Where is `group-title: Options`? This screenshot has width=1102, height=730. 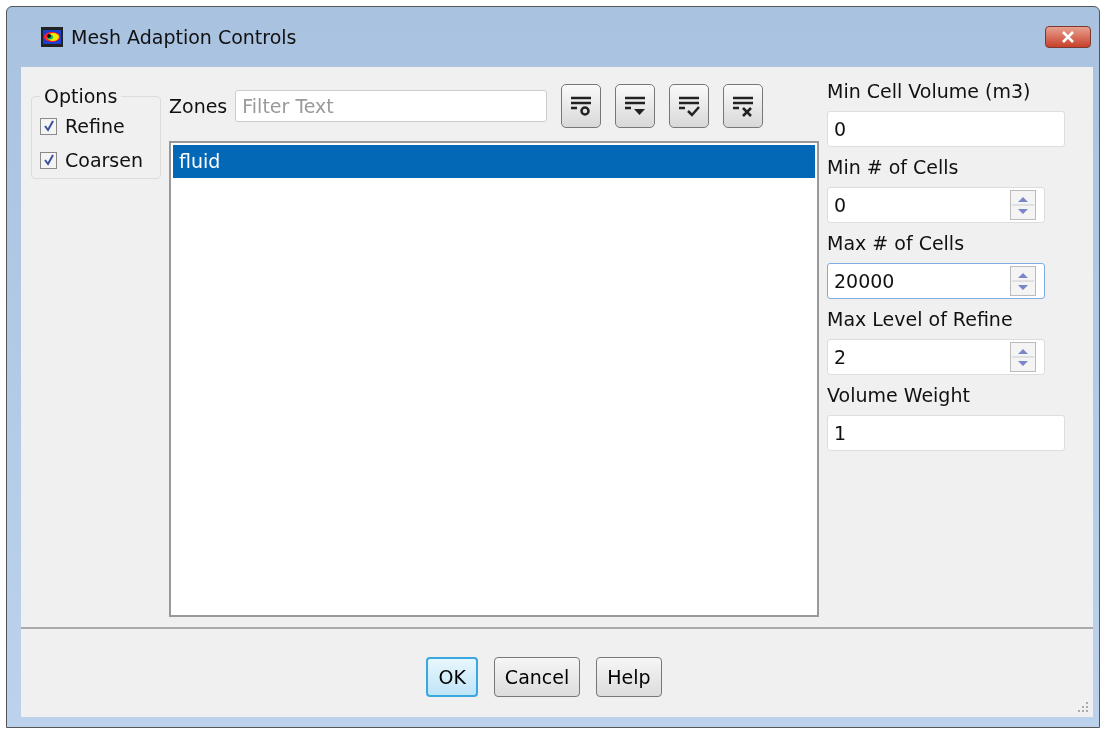 group-title: Options is located at coordinates (81, 96).